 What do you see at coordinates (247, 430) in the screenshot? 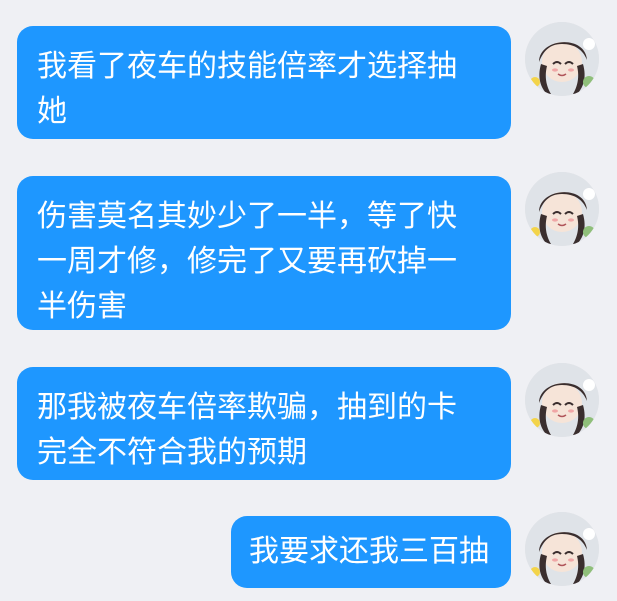
I see `message-text: 那我被夜车倍率欺骗，抽到的卡完全不符合我的预期` at bounding box center [247, 430].